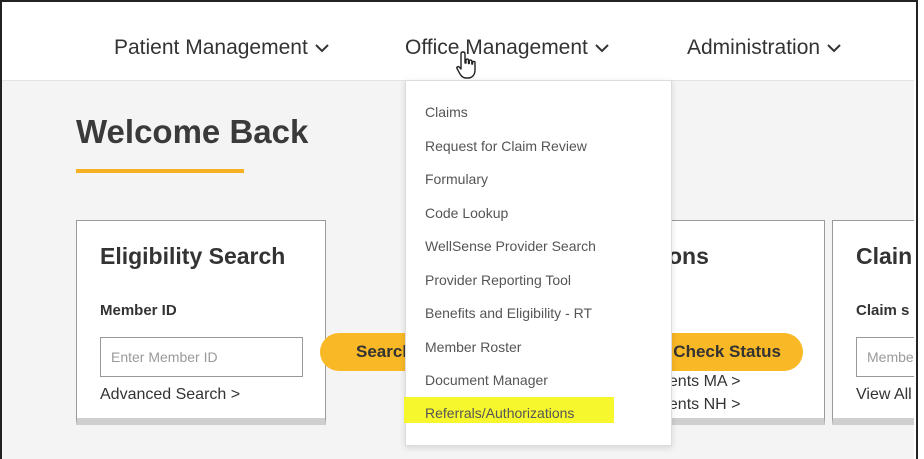 The height and width of the screenshot is (459, 924). What do you see at coordinates (496, 47) in the screenshot?
I see `nav-office-management-label: Office Management` at bounding box center [496, 47].